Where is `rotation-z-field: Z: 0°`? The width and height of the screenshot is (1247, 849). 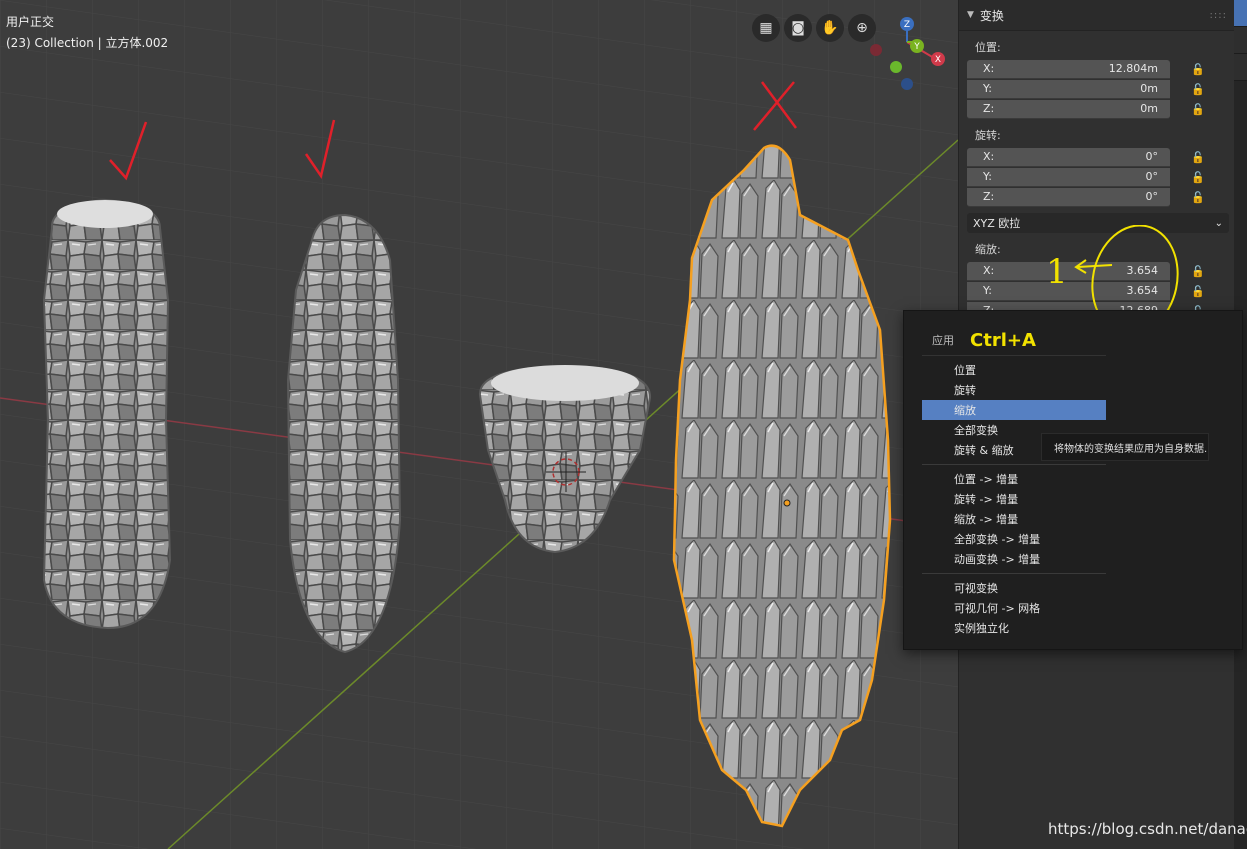 rotation-z-field: Z: 0° is located at coordinates (1068, 197).